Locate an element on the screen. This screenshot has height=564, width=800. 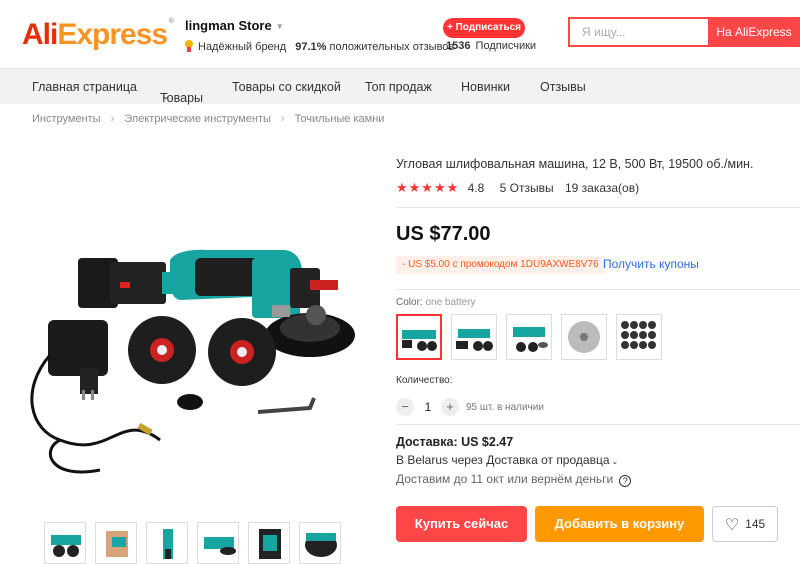
thumbnail-strip is located at coordinates (214, 543).